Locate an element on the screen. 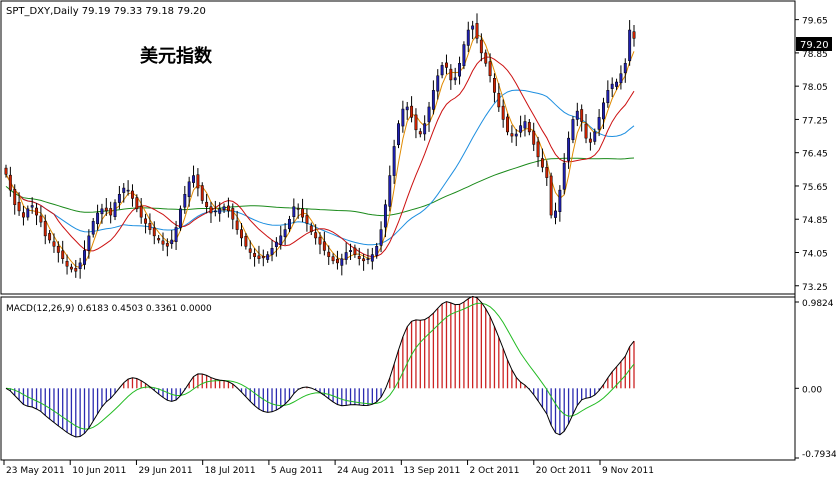 This screenshot has height=482, width=836. date-tick-label: 23 May 2011 is located at coordinates (35, 471).